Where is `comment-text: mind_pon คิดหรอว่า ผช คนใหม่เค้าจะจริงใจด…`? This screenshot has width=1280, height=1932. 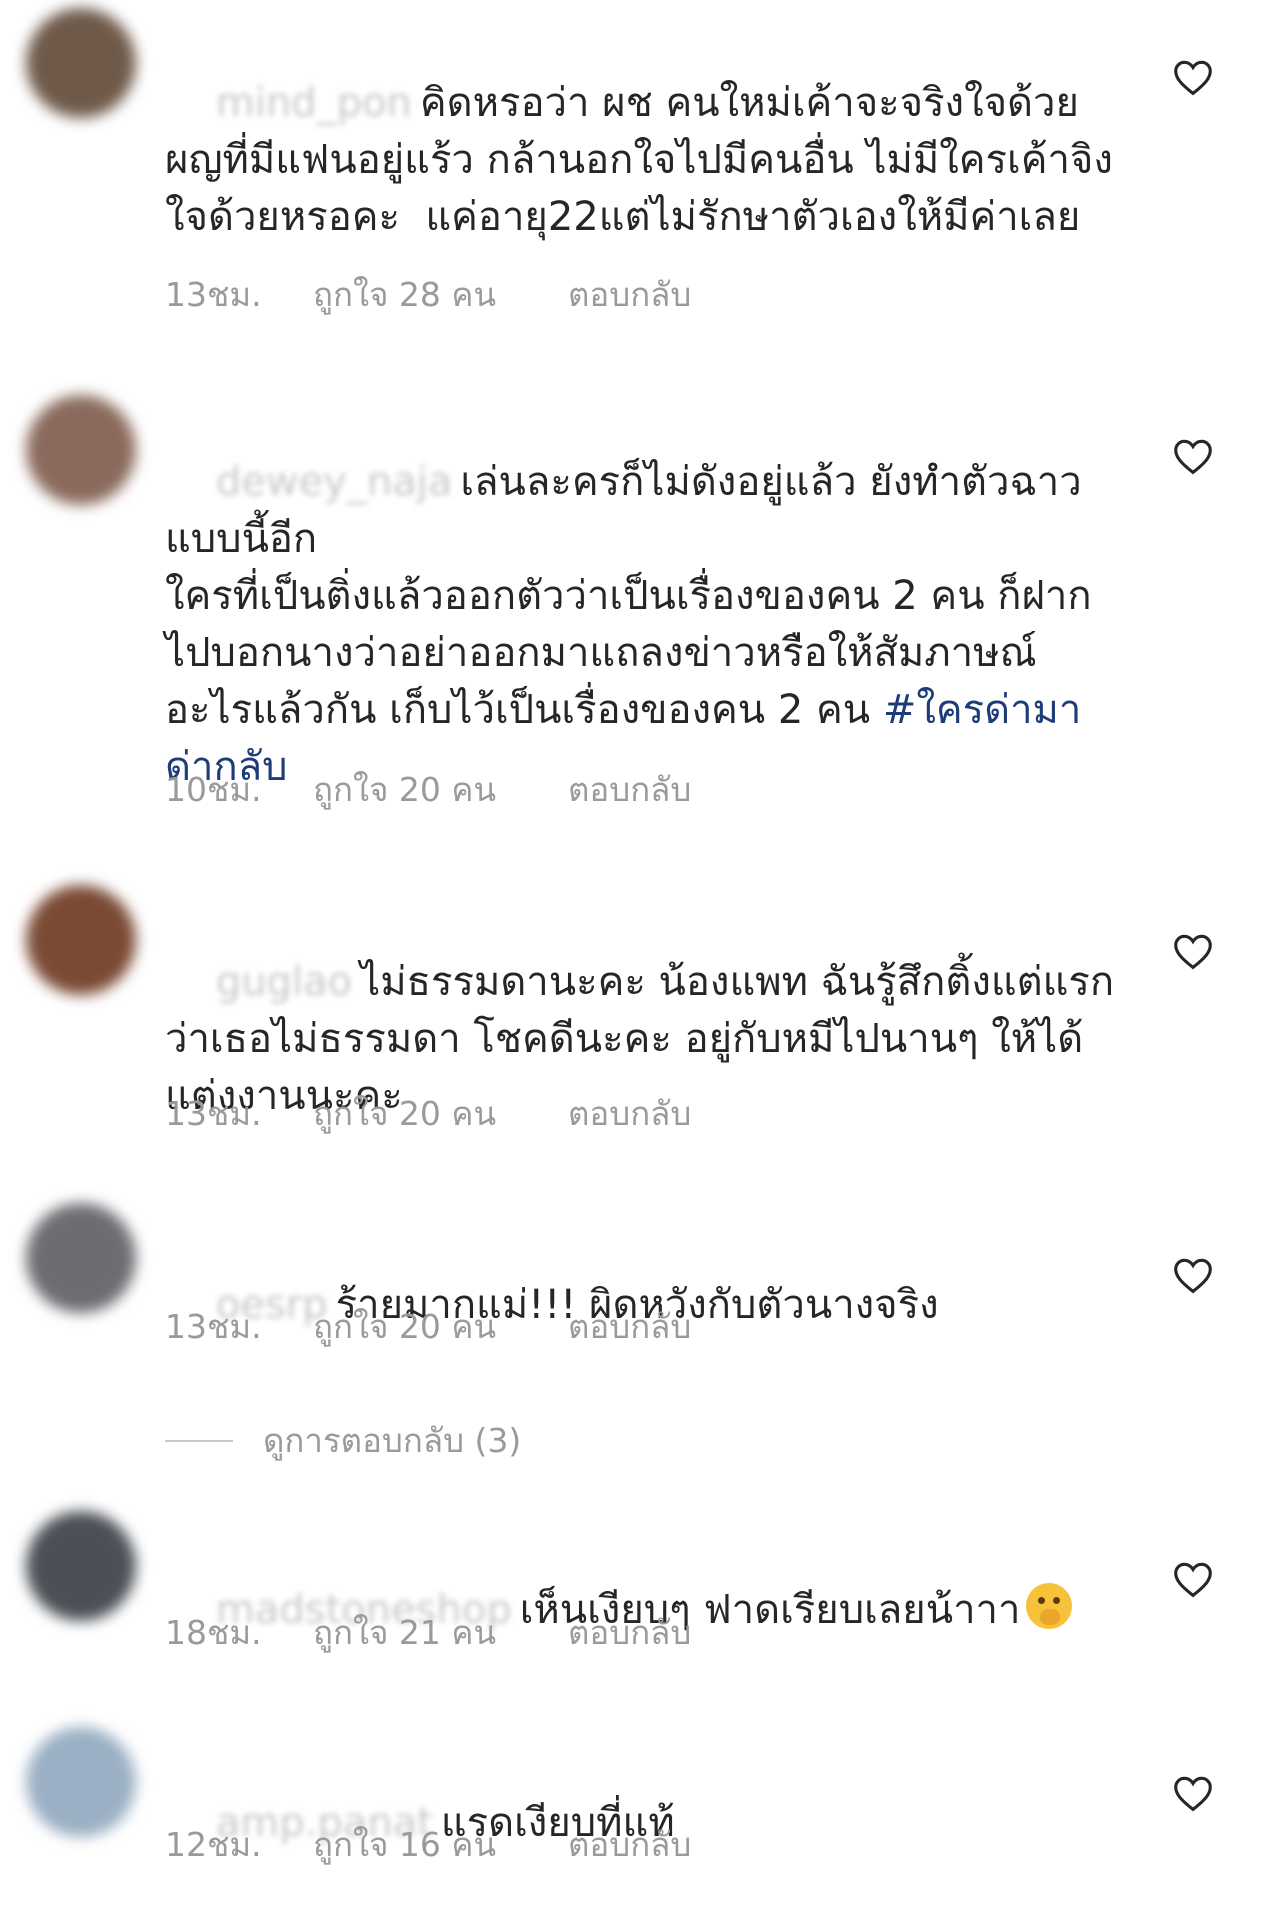
comment-text: mind_pon คิดหรอว่า ผช คนใหม่เค้าจะจริงใจด… is located at coordinates (640, 160).